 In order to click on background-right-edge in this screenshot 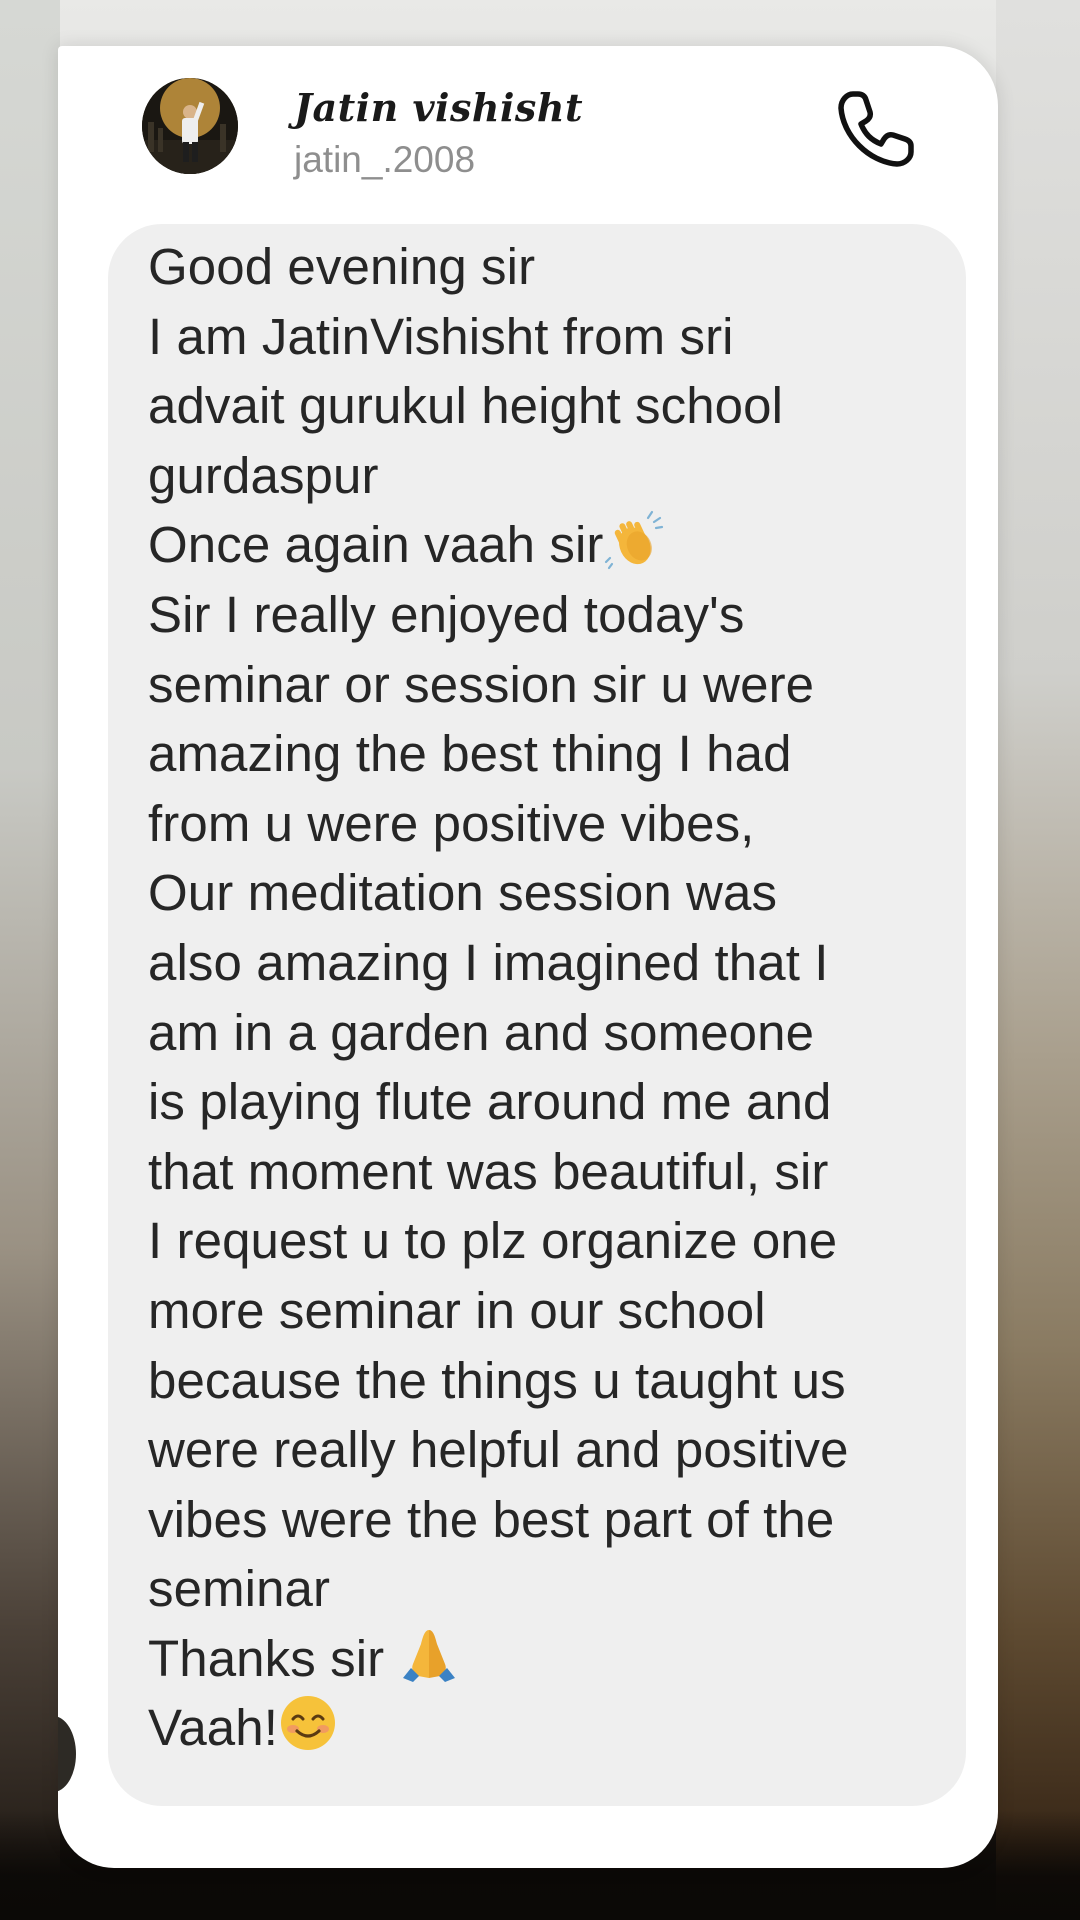, I will do `click(1038, 960)`.